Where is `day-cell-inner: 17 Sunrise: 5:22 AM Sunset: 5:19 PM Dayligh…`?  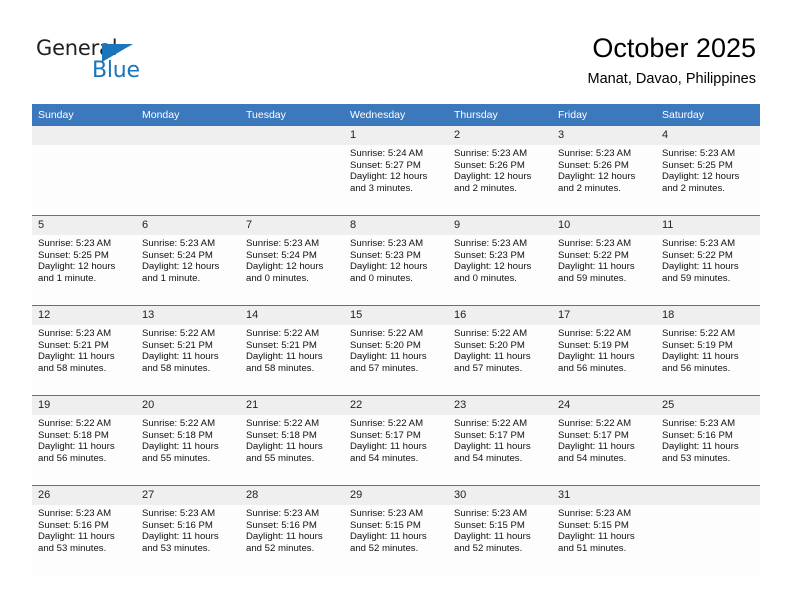 day-cell-inner: 17 Sunrise: 5:22 AM Sunset: 5:19 PM Dayligh… is located at coordinates (604, 350).